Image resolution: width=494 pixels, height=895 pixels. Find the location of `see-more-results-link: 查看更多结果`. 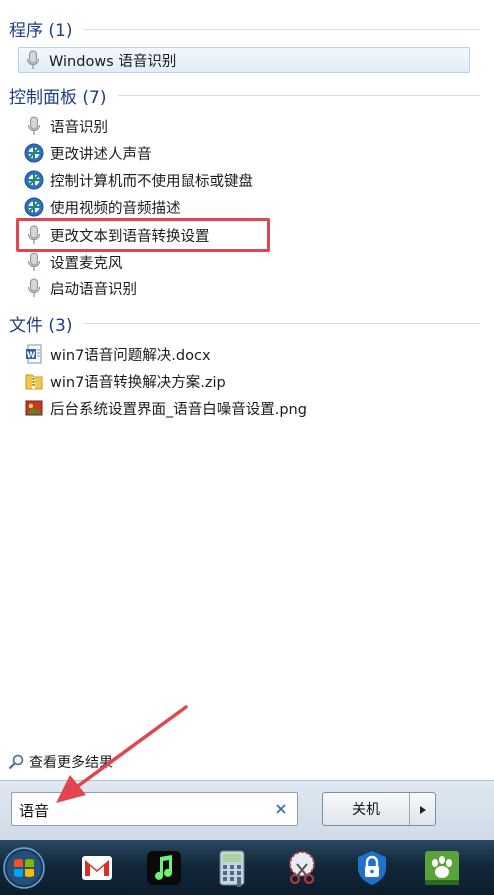

see-more-results-link: 查看更多结果 is located at coordinates (60, 762).